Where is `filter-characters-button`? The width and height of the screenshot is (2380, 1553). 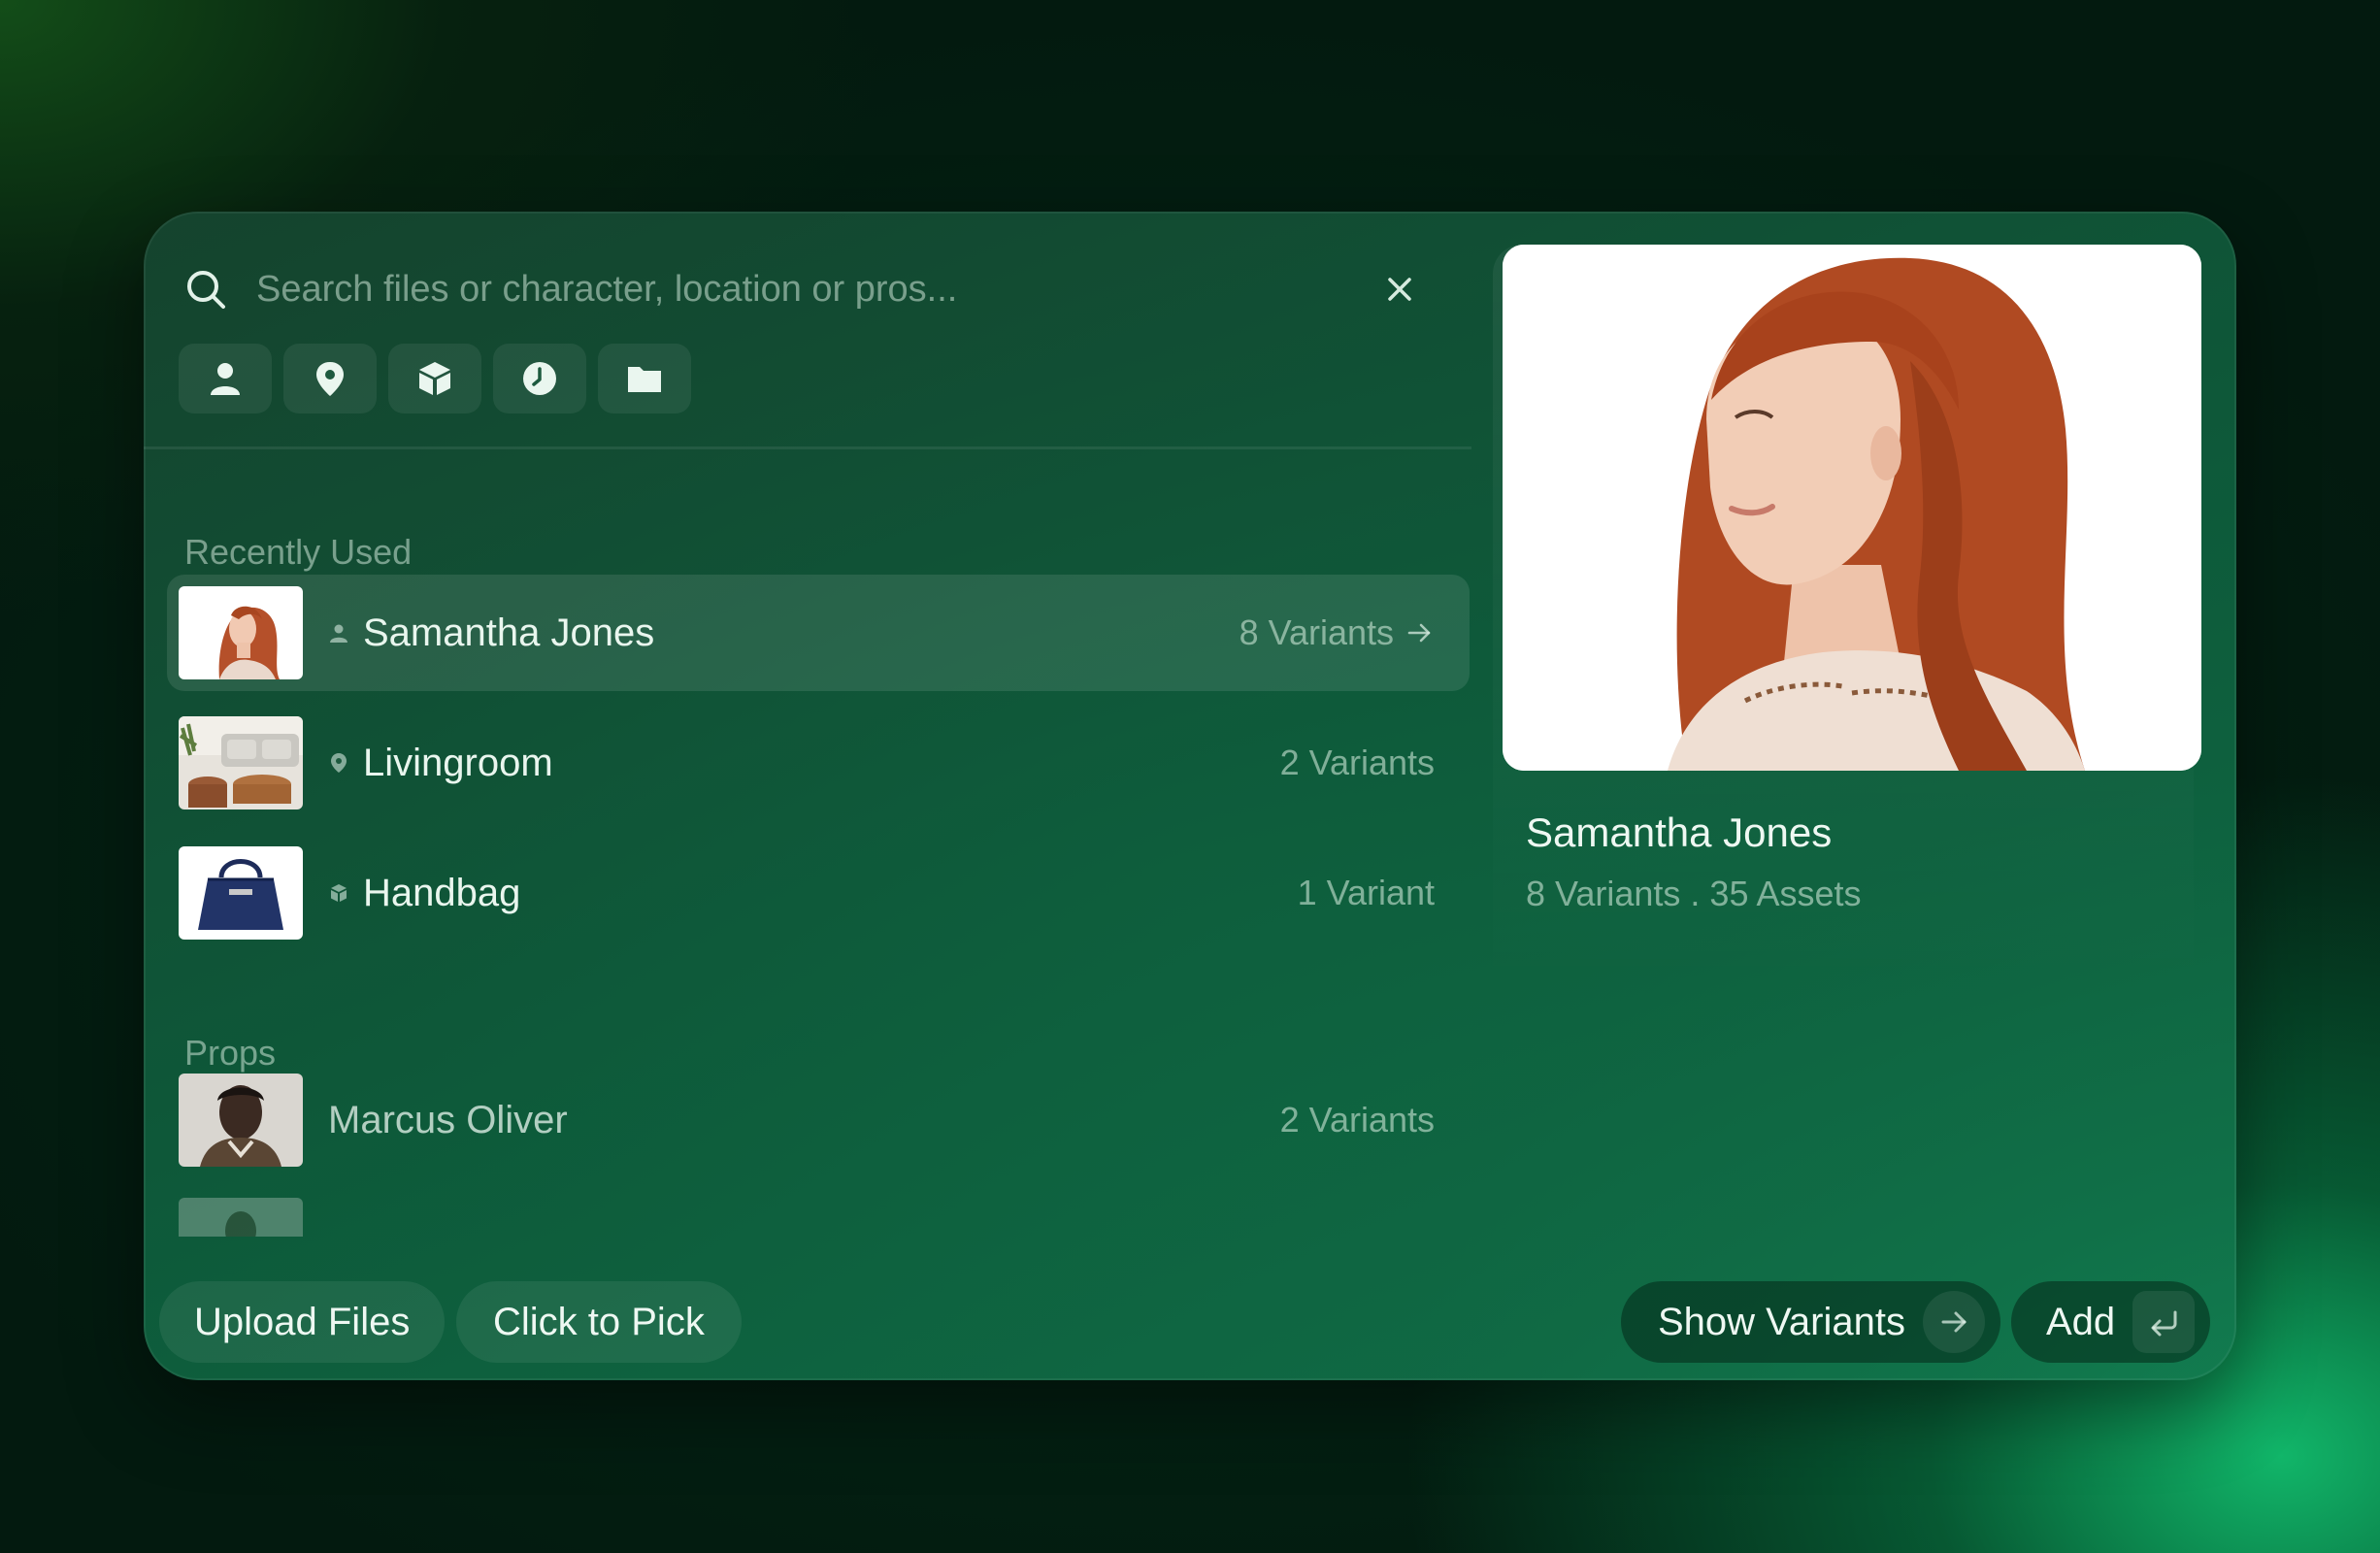 filter-characters-button is located at coordinates (225, 378).